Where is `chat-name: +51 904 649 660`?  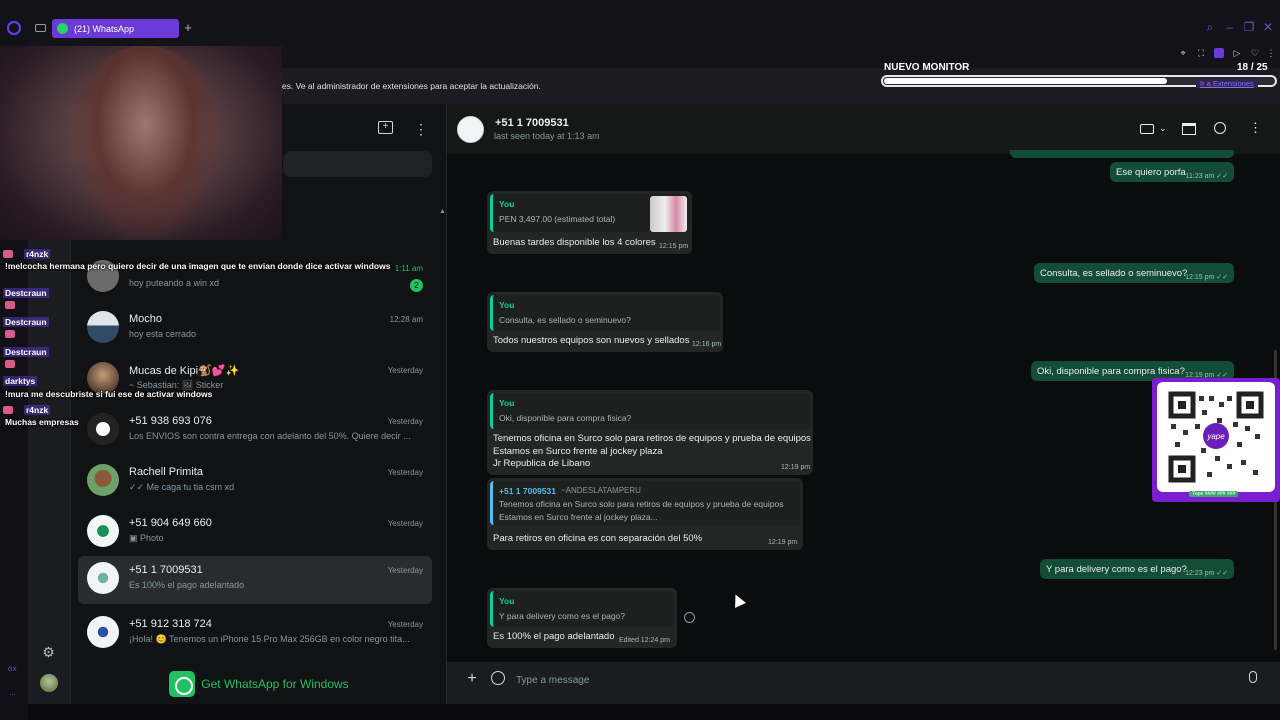 chat-name: +51 904 649 660 is located at coordinates (170, 523).